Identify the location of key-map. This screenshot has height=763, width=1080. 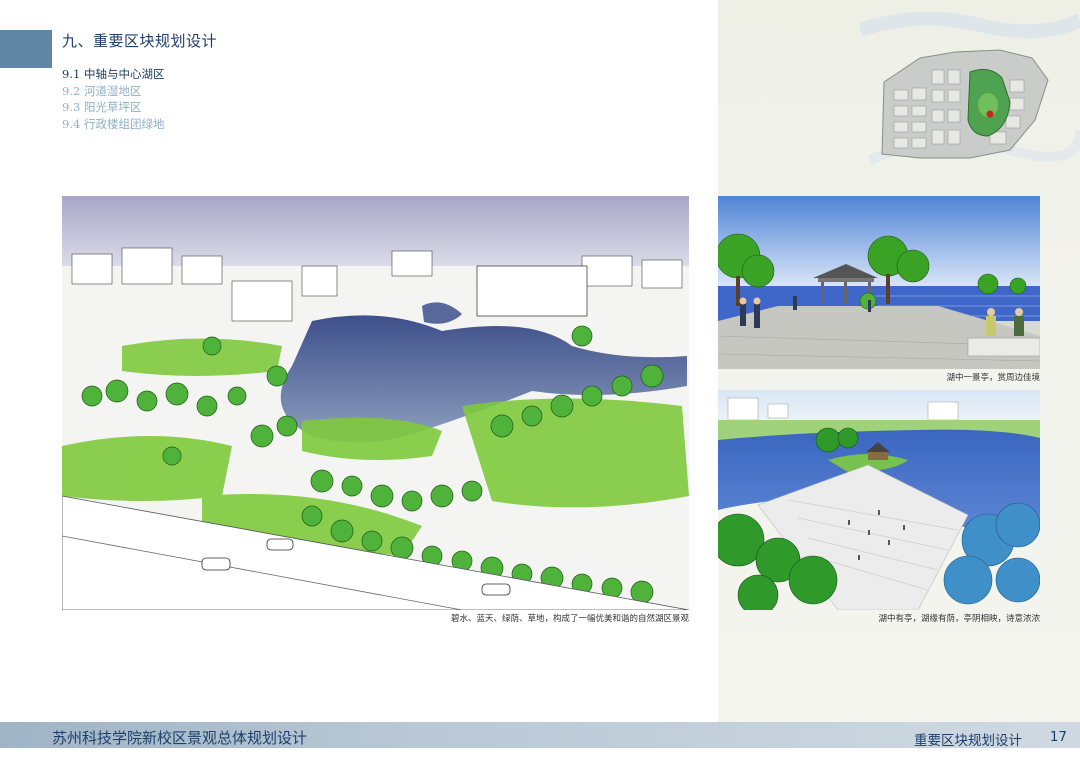
(970, 88).